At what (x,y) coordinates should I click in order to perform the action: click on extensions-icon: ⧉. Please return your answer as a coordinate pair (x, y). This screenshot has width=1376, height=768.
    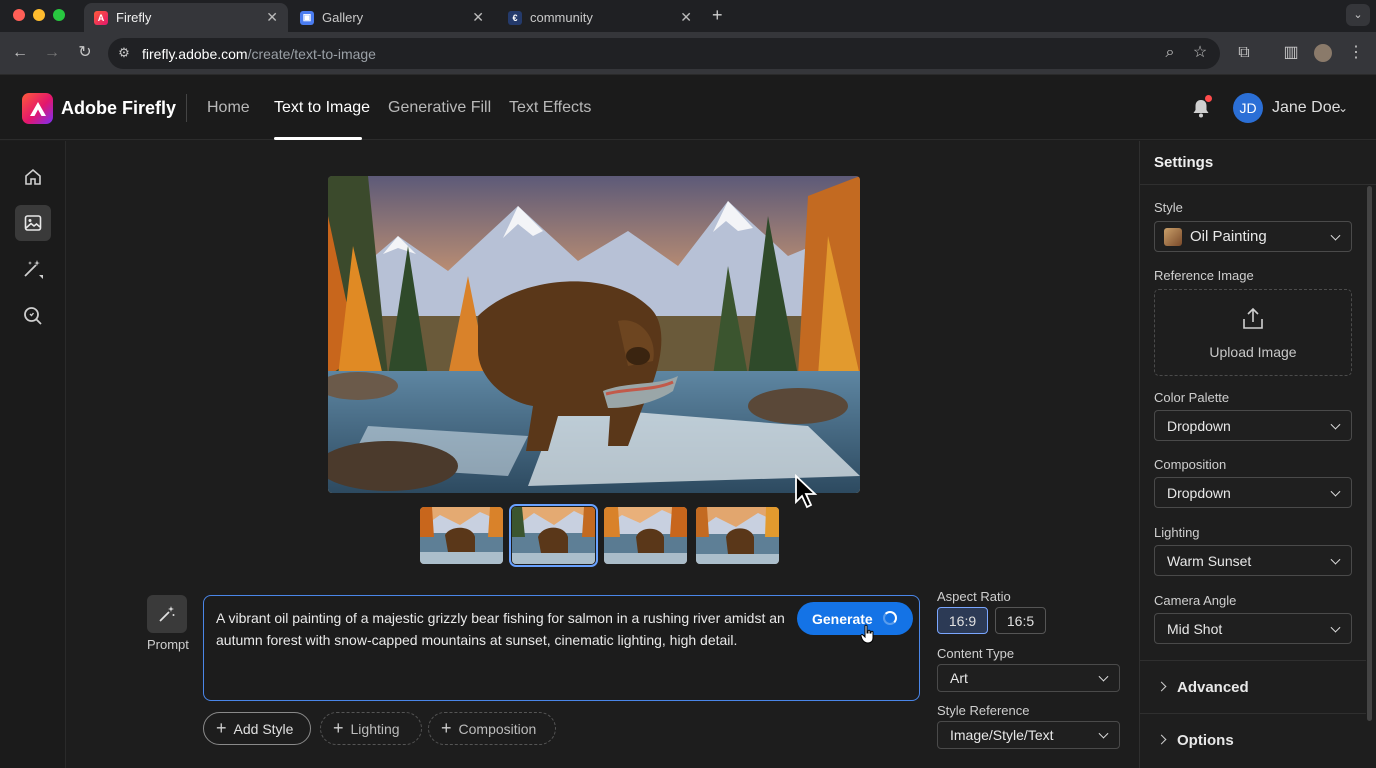
    Looking at the image, I should click on (1244, 53).